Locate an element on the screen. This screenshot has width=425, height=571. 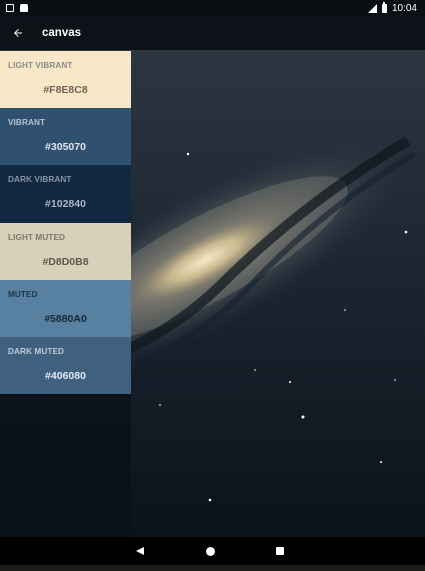
palette-swatch-light-muted: LIGHT MUTED #D8D0B8 is located at coordinates (65, 251).